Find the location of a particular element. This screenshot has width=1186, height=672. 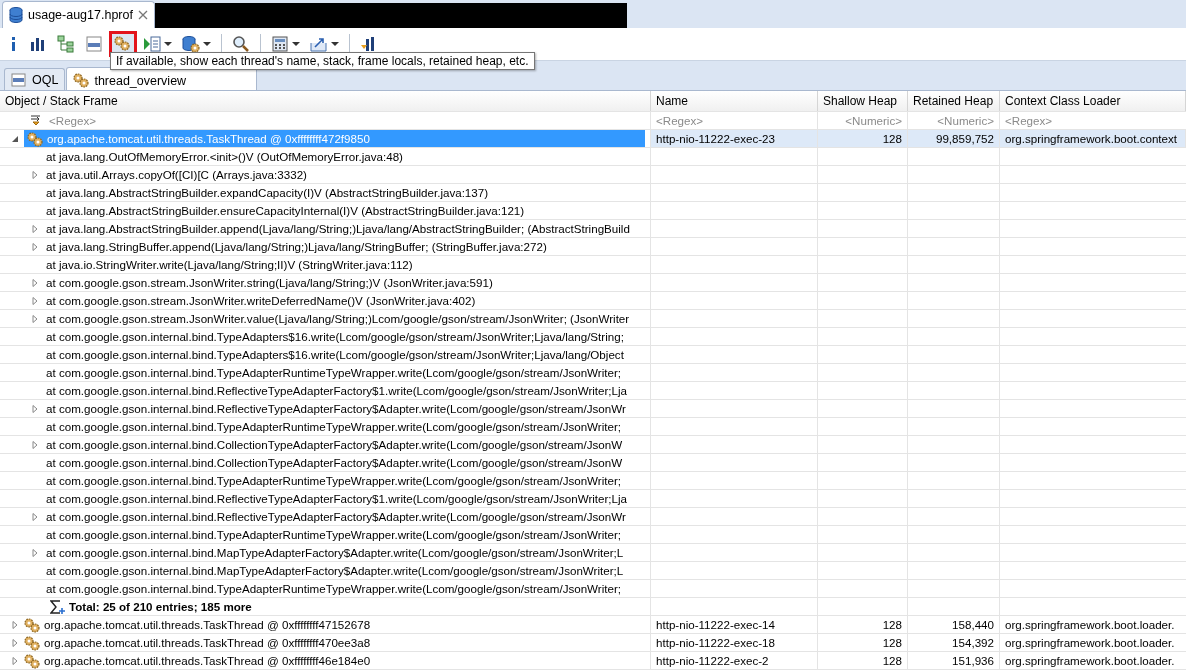

table-cell-text: http-nio-11222-exec-18 is located at coordinates (716, 643).